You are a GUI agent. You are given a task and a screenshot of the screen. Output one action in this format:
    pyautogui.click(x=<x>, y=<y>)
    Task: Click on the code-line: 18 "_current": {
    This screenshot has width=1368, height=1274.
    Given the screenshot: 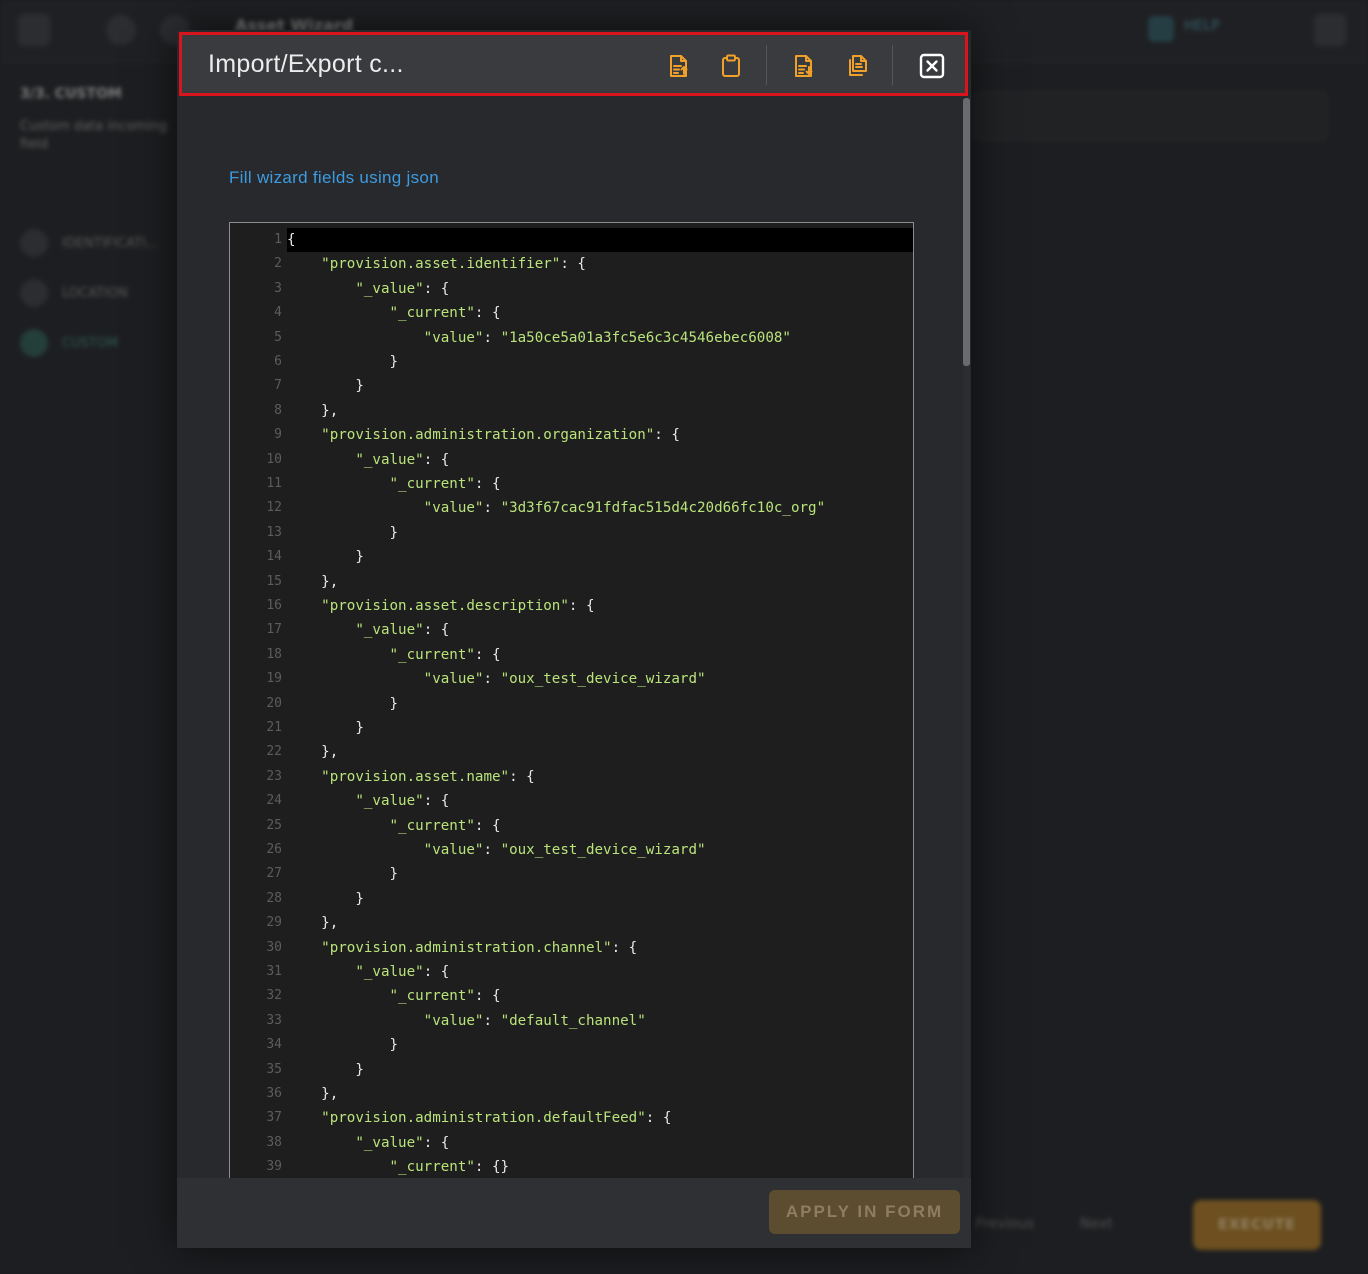 What is the action you would take?
    pyautogui.click(x=571, y=655)
    